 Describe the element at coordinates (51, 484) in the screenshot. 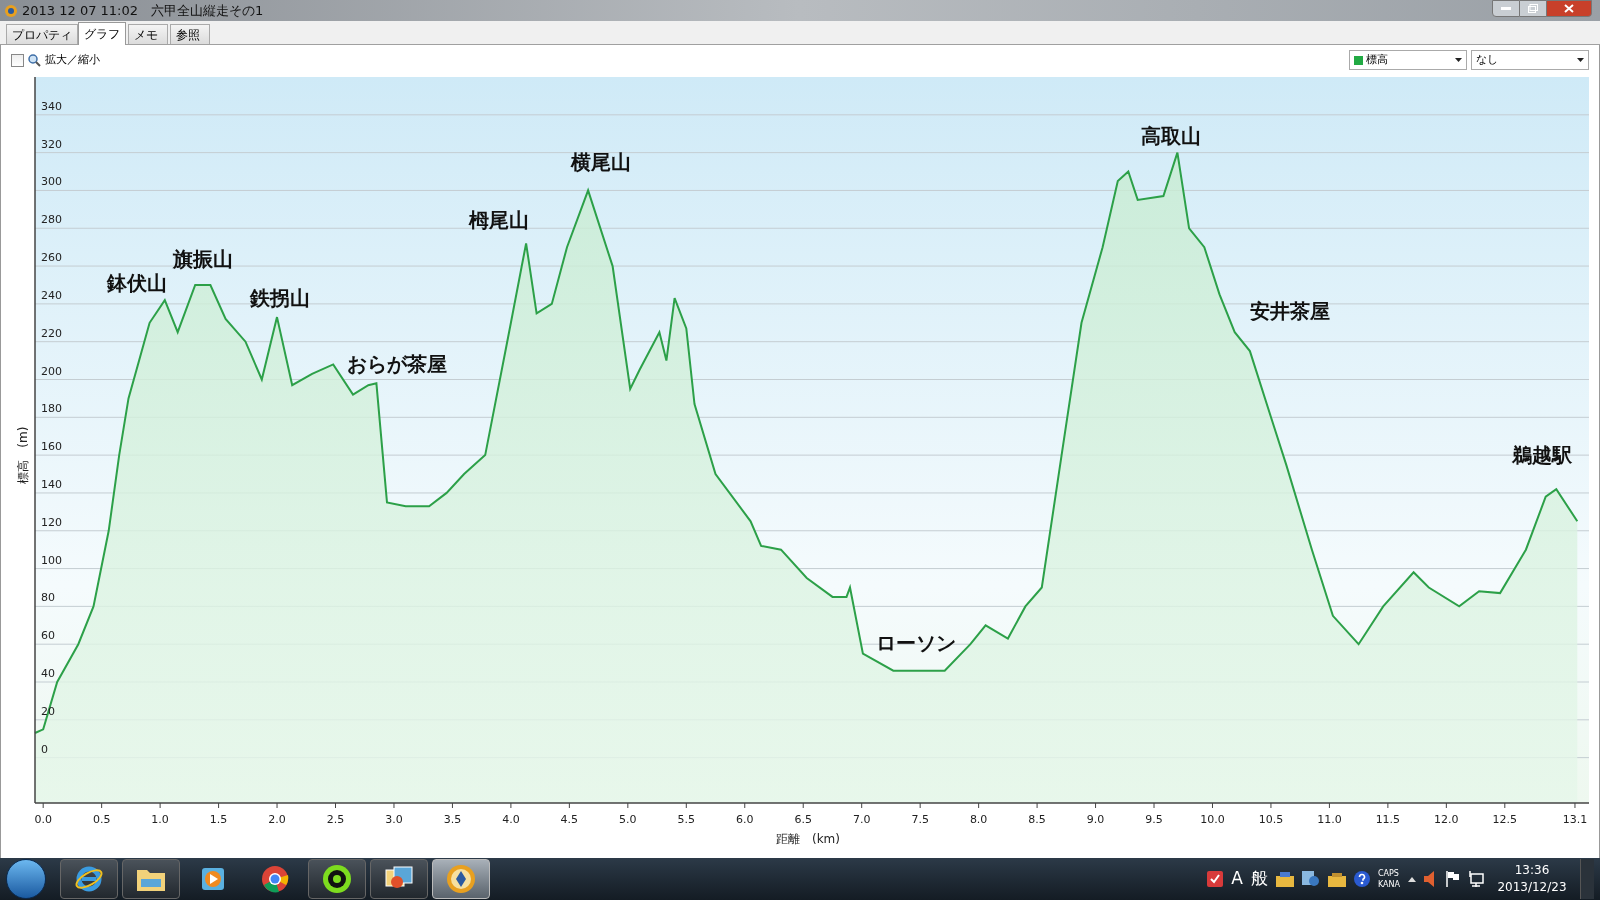

I see `y-tick-label: 140` at that location.